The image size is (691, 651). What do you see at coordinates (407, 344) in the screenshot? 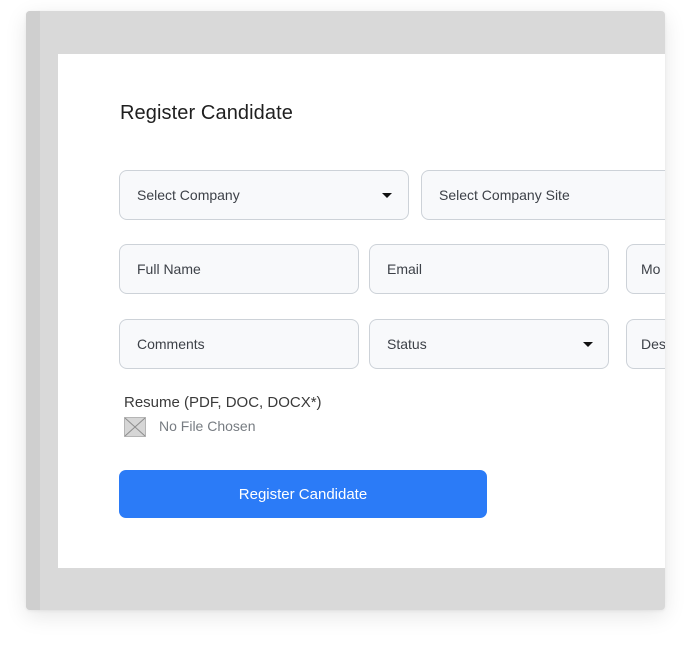
I see `status-select-label: Status` at bounding box center [407, 344].